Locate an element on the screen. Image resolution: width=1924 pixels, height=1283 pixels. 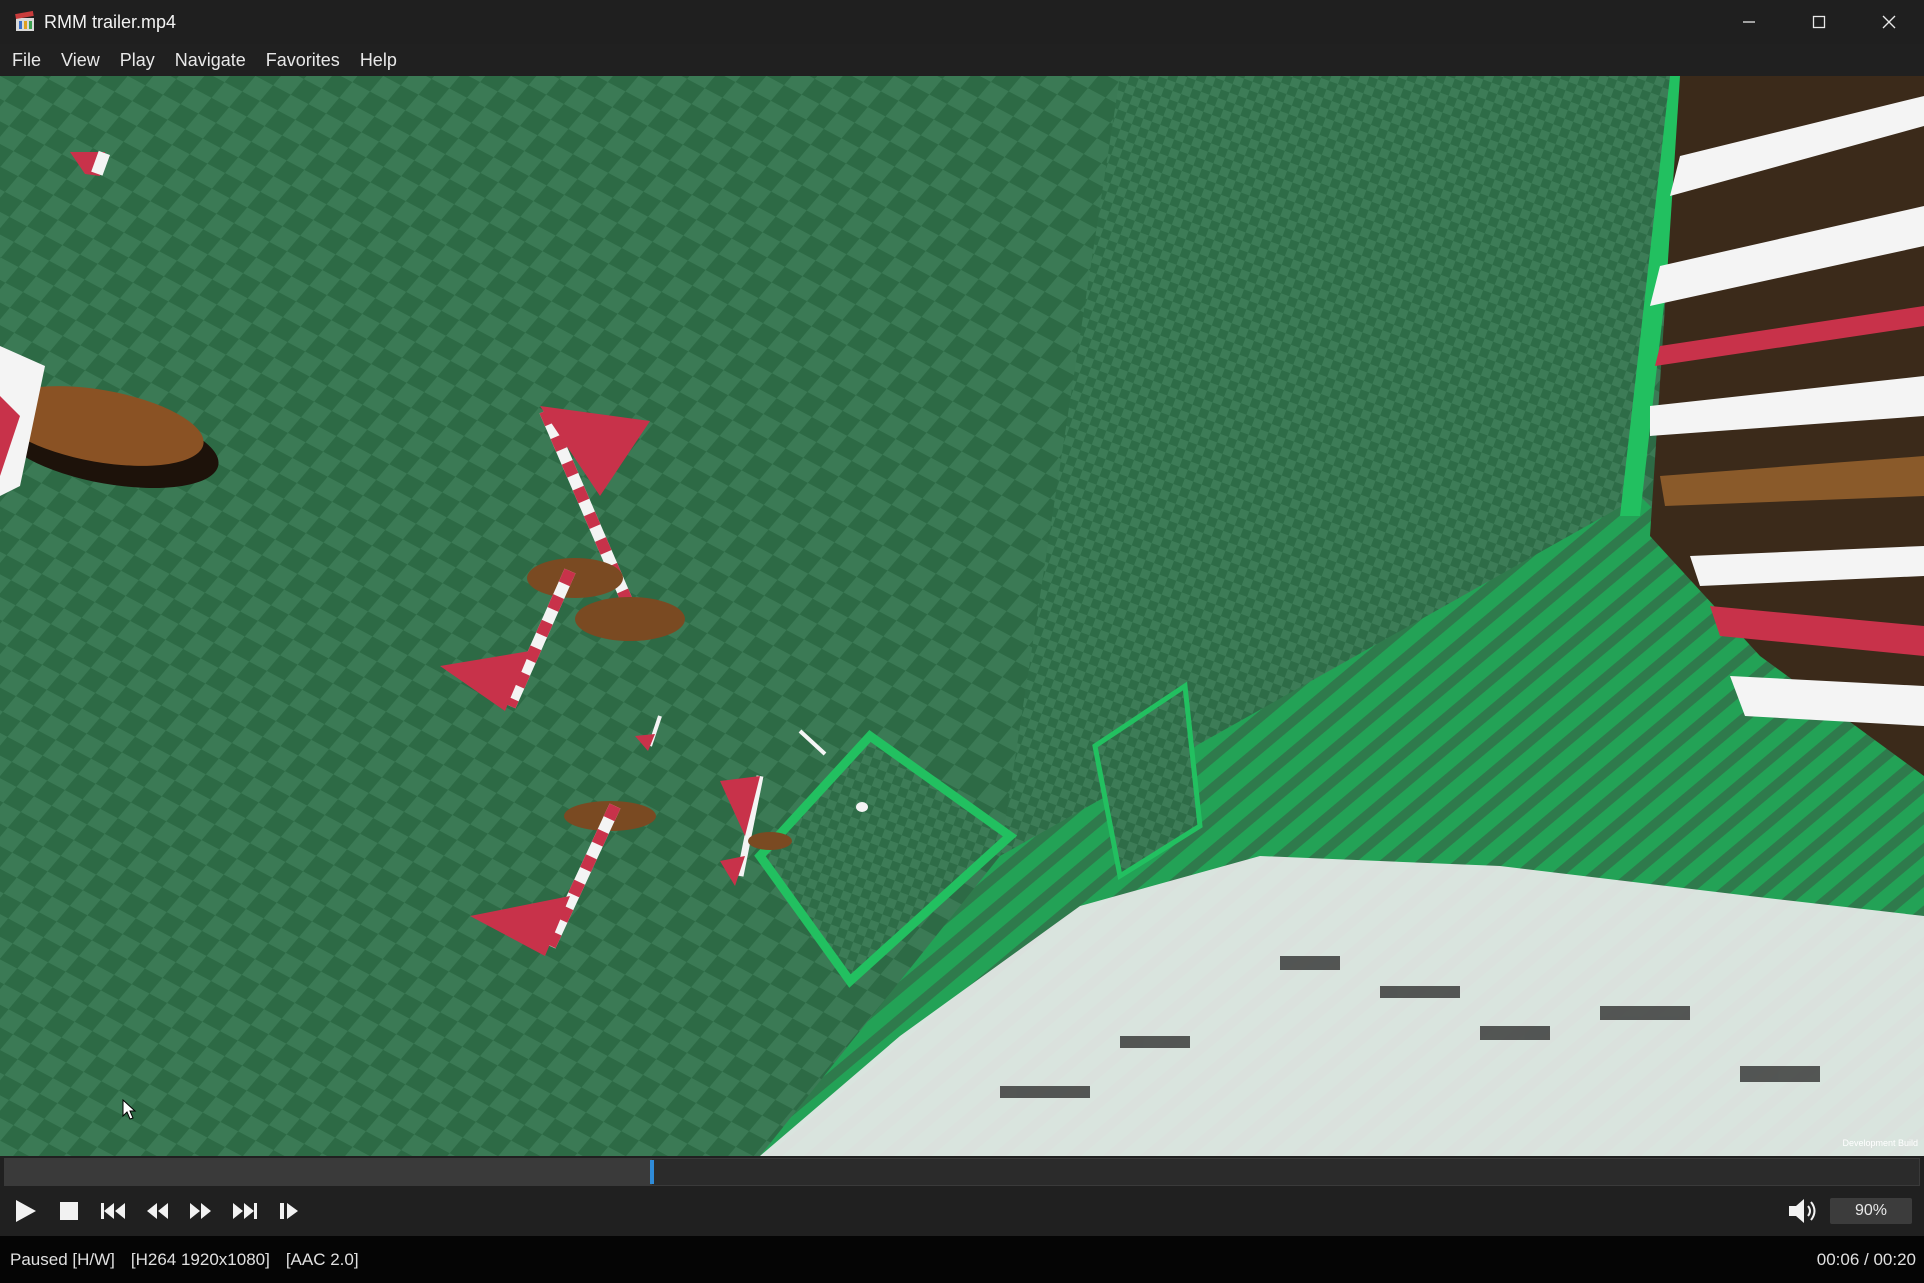
maximize-icon is located at coordinates (1819, 22).